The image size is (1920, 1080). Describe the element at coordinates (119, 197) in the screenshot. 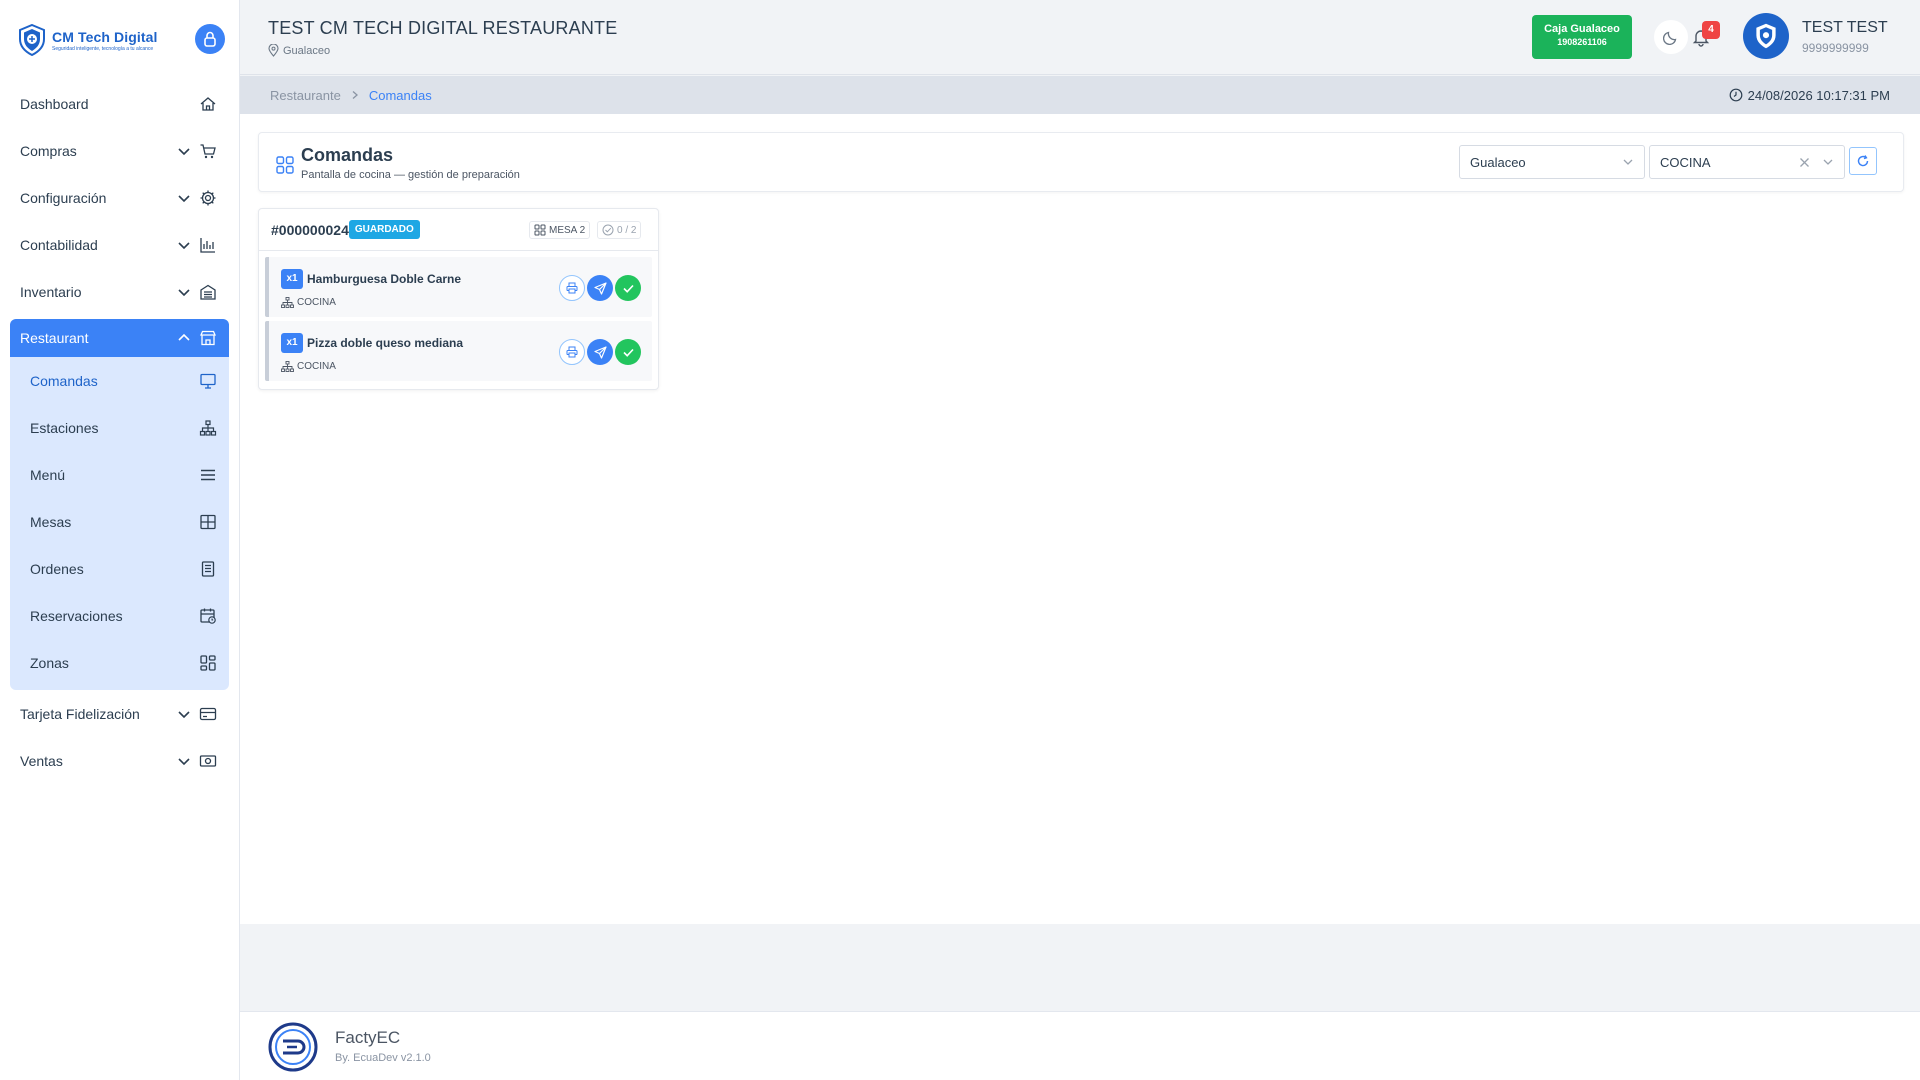

I see `sidebar-item-configuracion: Configuración` at that location.